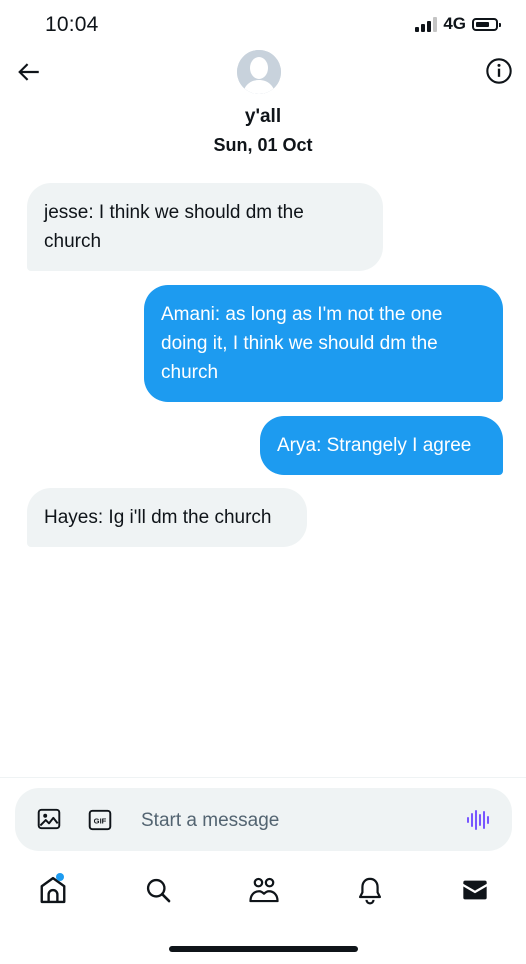 The width and height of the screenshot is (526, 964). What do you see at coordinates (291, 821) in the screenshot?
I see `message-input` at bounding box center [291, 821].